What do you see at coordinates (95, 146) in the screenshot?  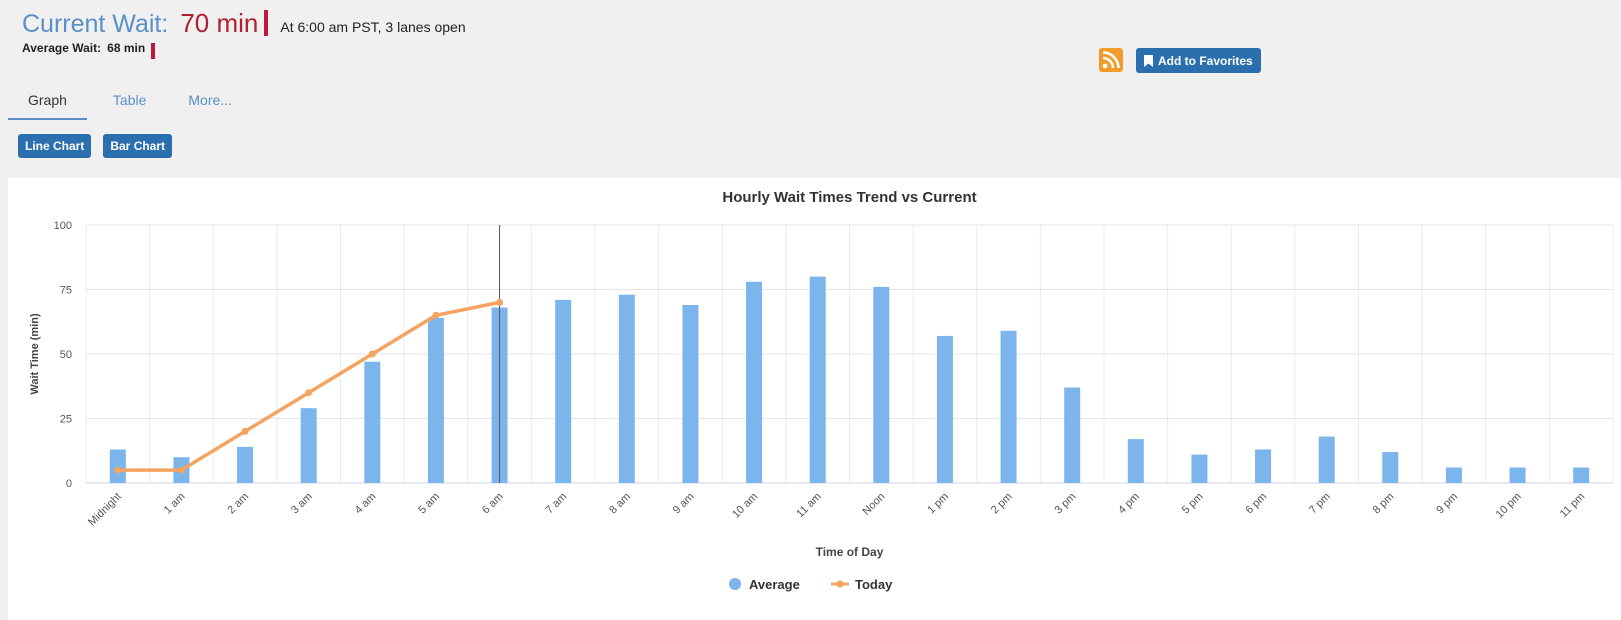 I see `chart-type-buttons: Line Chart Bar Chart` at bounding box center [95, 146].